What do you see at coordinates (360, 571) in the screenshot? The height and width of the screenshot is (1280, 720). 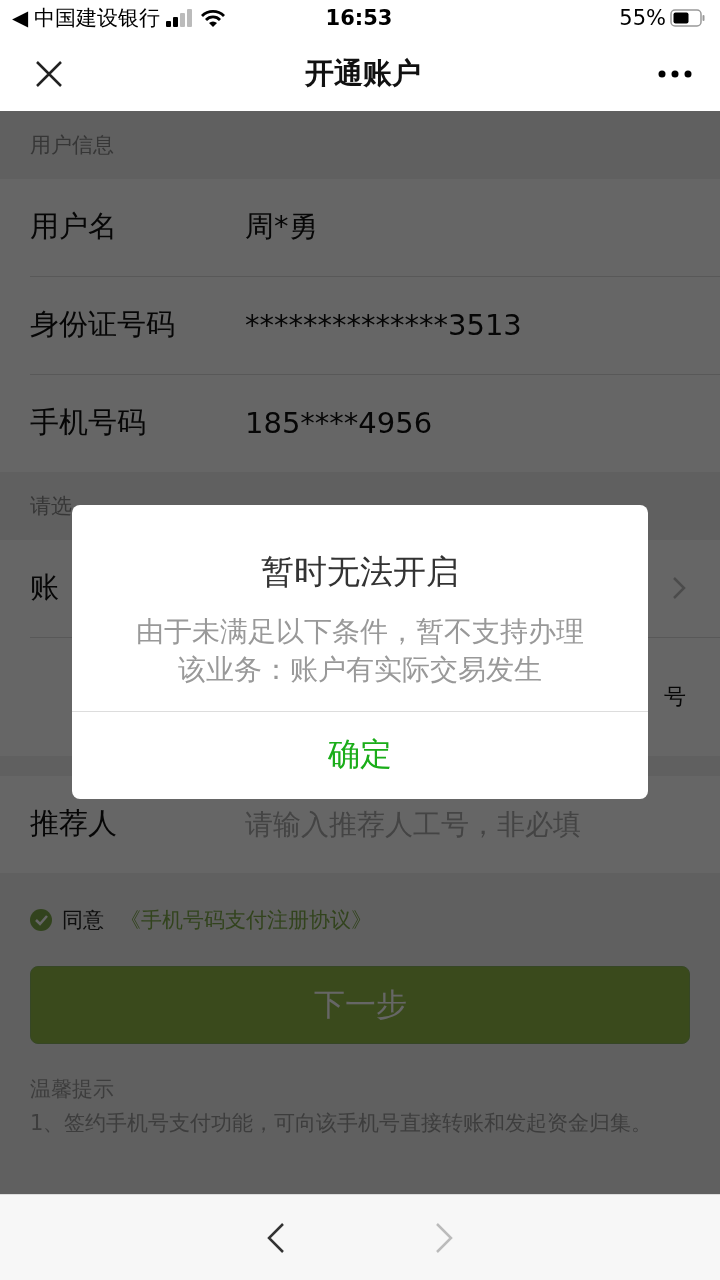 I see `dialog-title: 暂时无法开启` at bounding box center [360, 571].